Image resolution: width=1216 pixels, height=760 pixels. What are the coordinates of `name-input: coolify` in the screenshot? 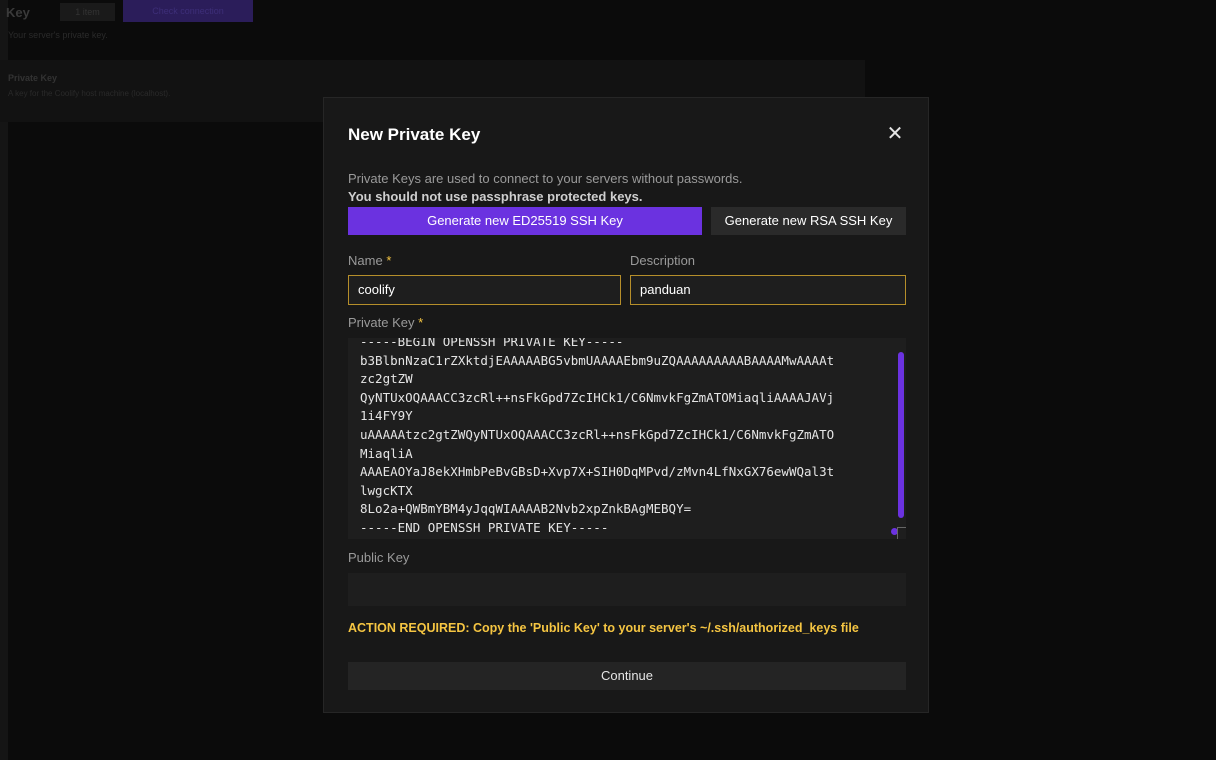 It's located at (484, 290).